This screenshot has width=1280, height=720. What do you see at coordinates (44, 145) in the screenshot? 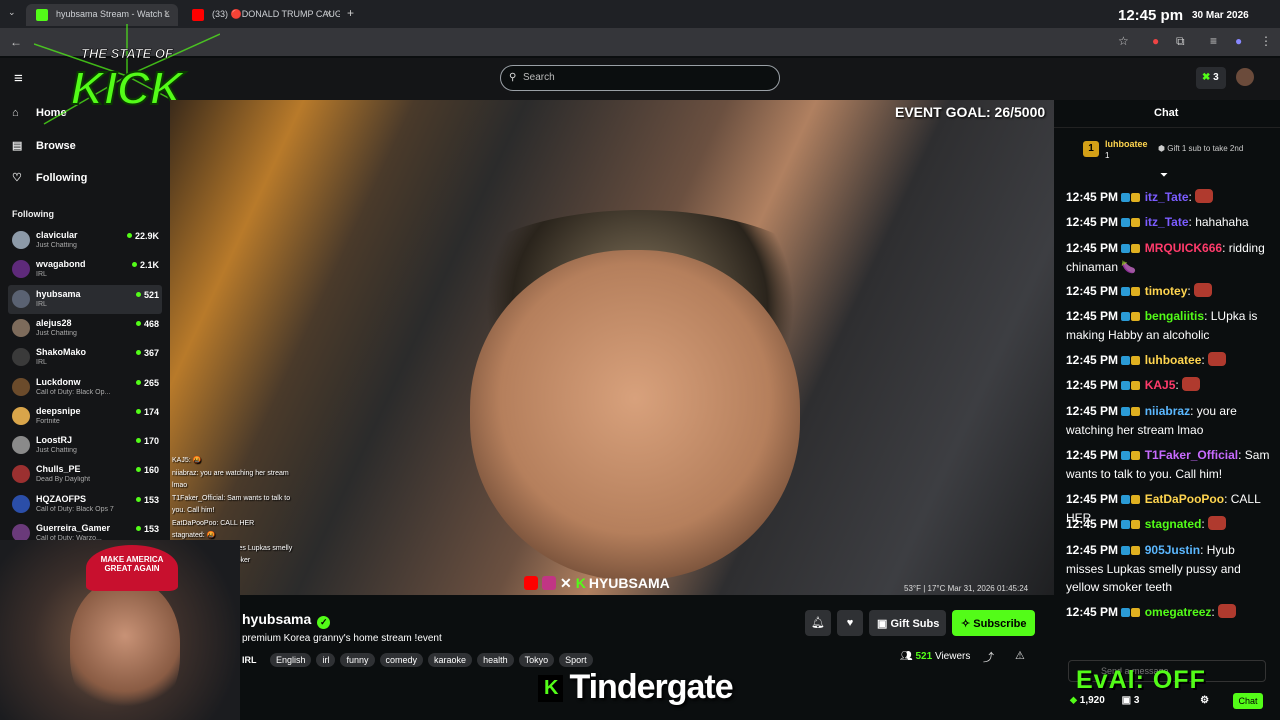
I see `nav-browse: ▤ Browse` at bounding box center [44, 145].